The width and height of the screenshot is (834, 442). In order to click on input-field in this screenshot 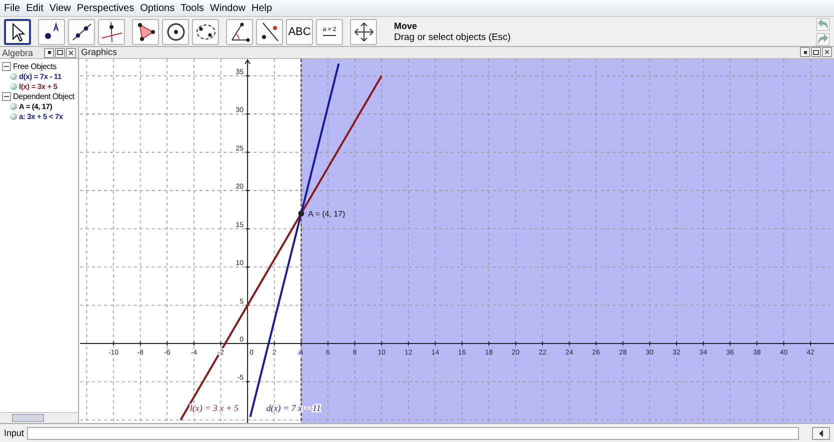, I will do `click(413, 433)`.